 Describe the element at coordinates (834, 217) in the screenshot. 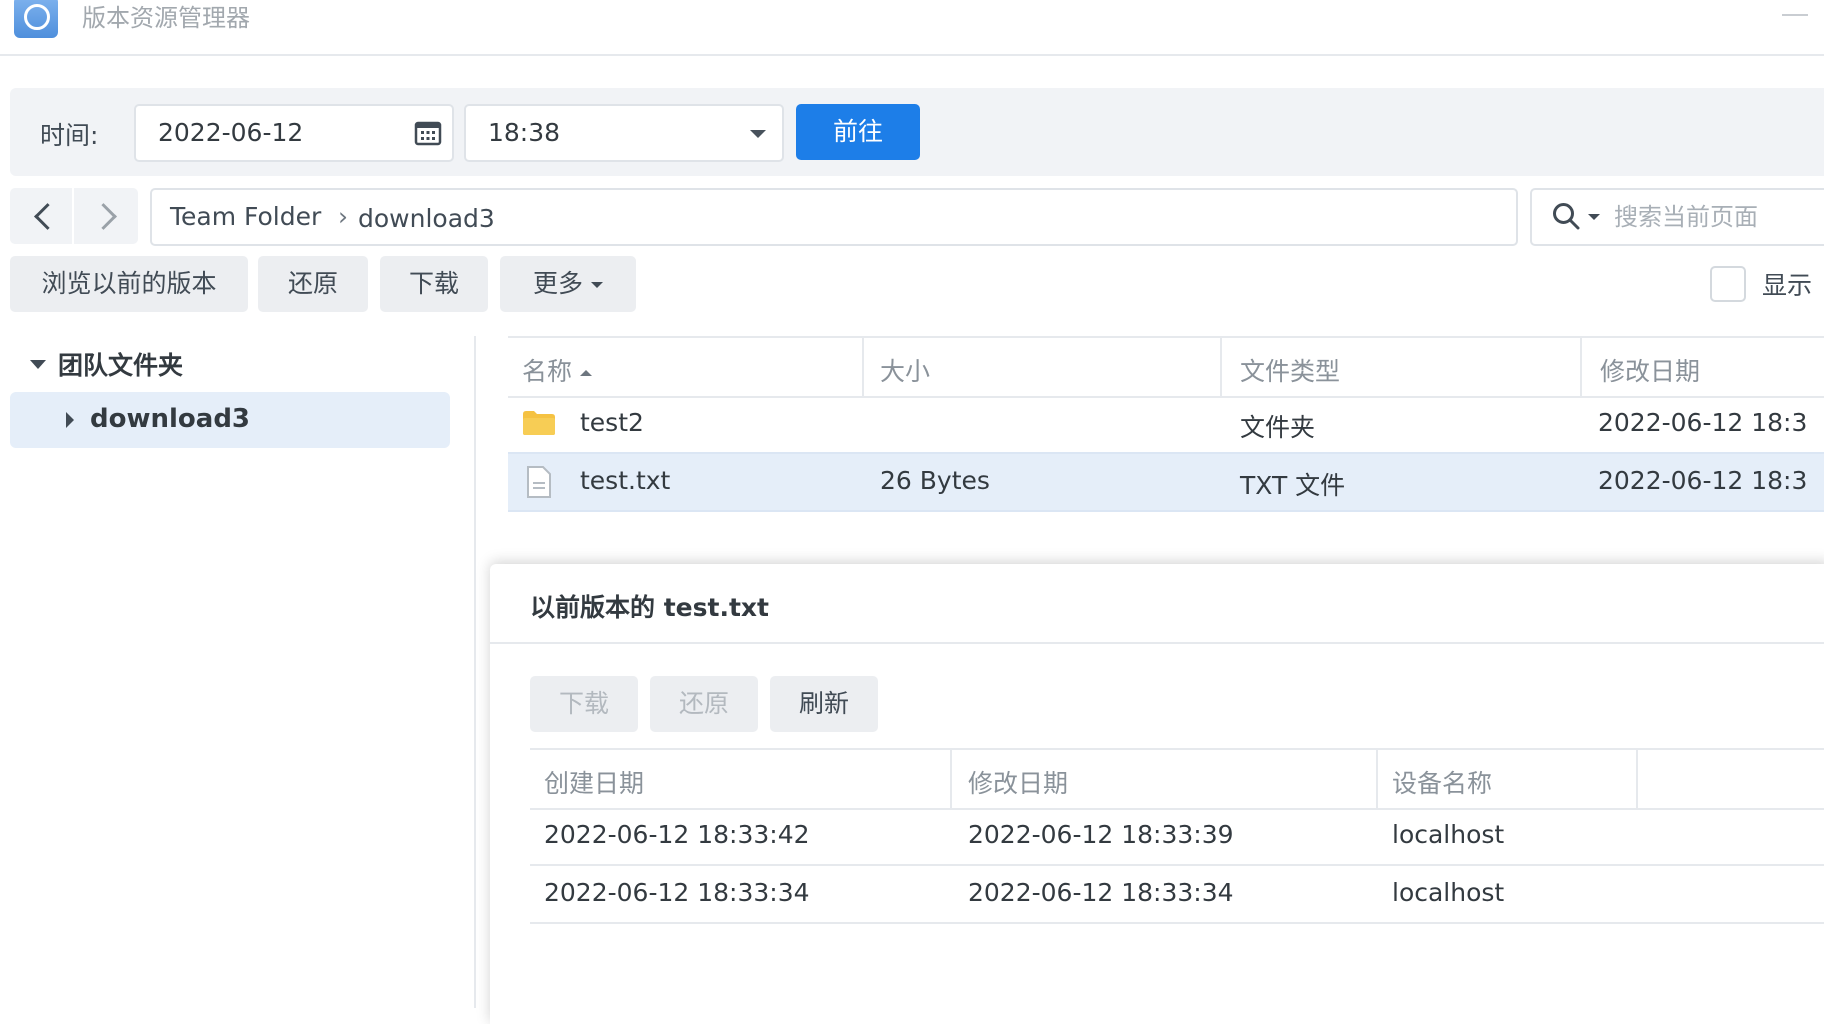

I see `breadcrumb: Team Folder › download3` at that location.